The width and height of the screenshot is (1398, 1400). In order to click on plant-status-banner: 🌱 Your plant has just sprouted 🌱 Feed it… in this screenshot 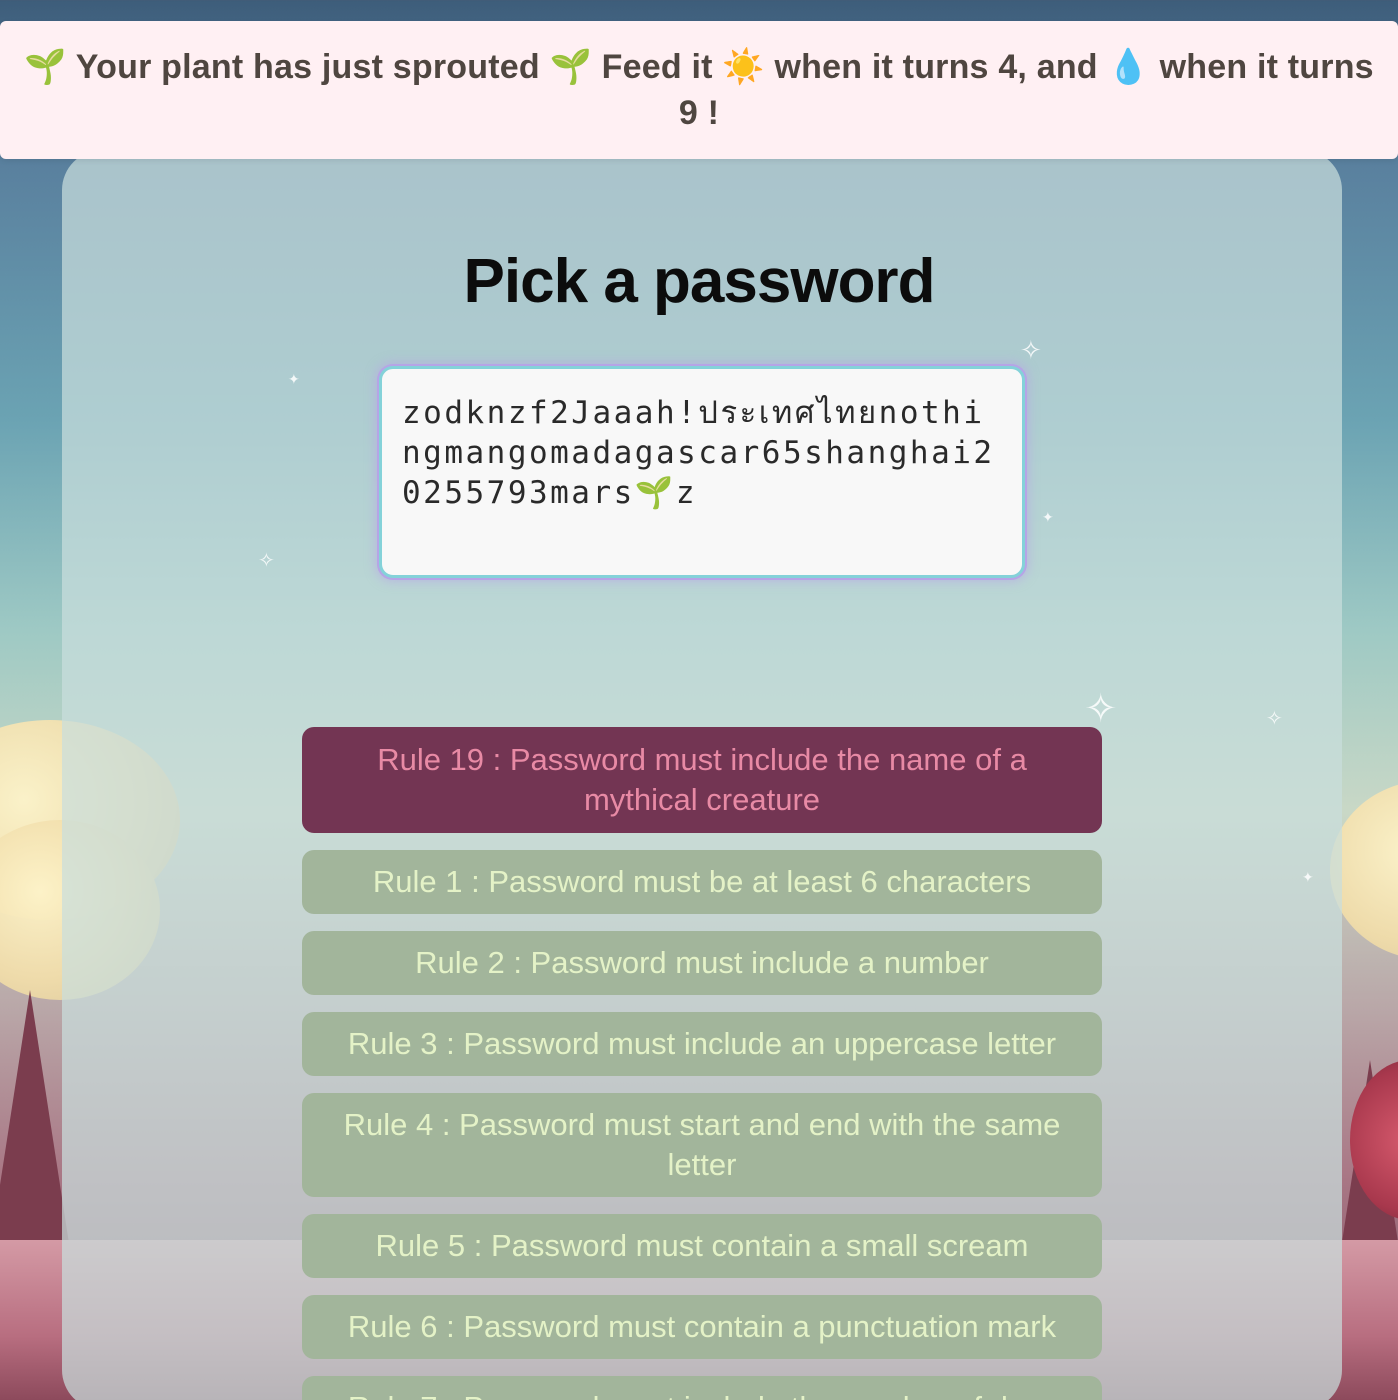, I will do `click(699, 90)`.